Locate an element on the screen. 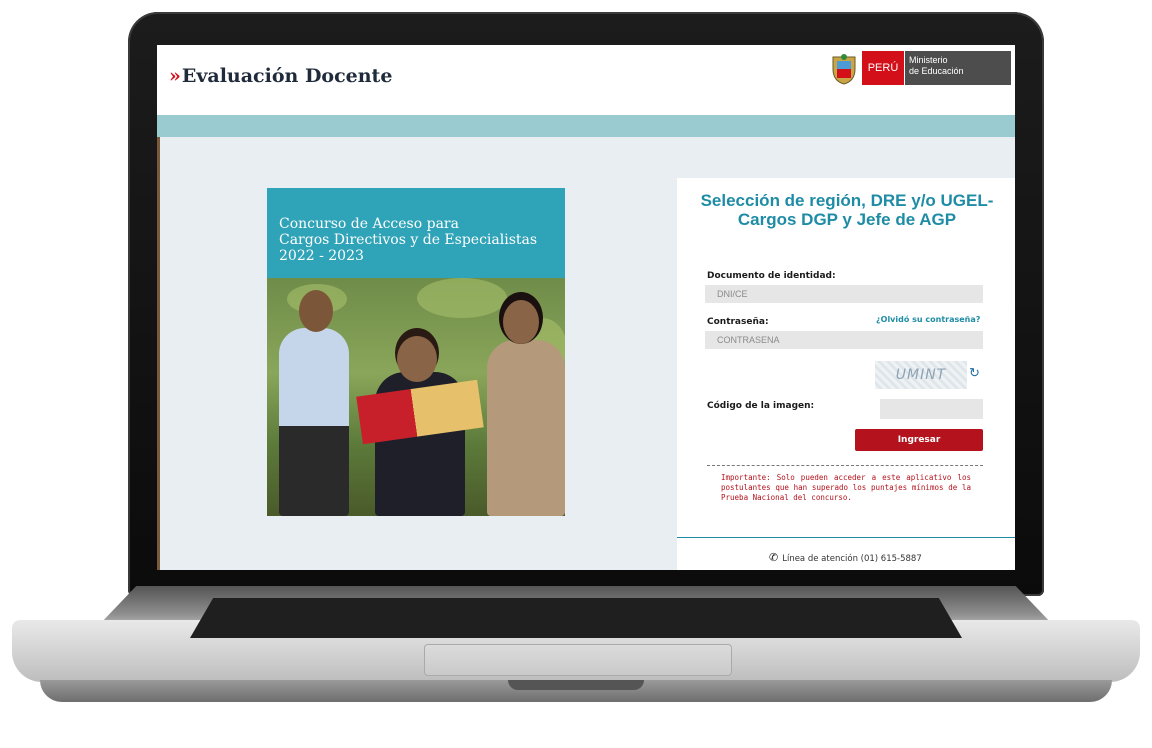  footer-divider is located at coordinates (846, 537).